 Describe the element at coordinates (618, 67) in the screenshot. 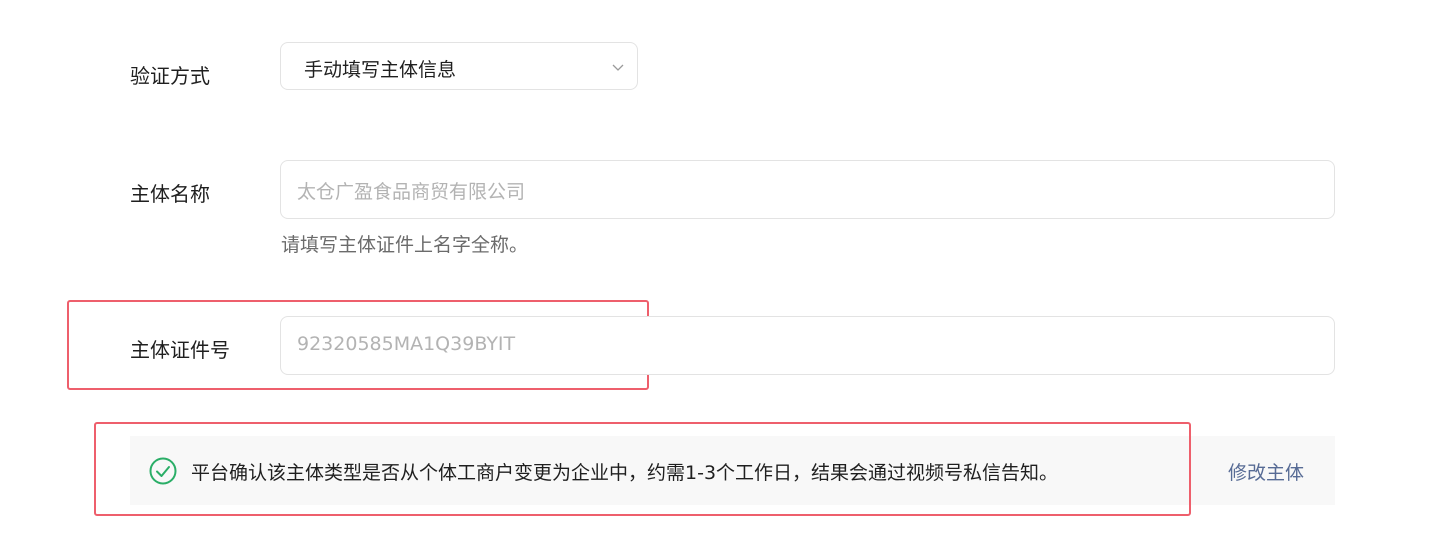

I see `chevron-down-icon` at that location.